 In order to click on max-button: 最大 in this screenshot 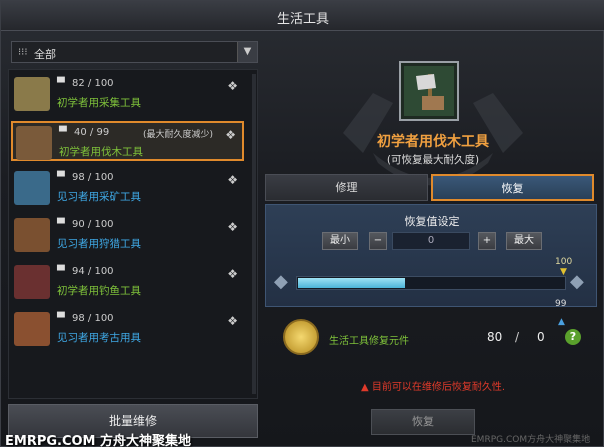, I will do `click(524, 241)`.